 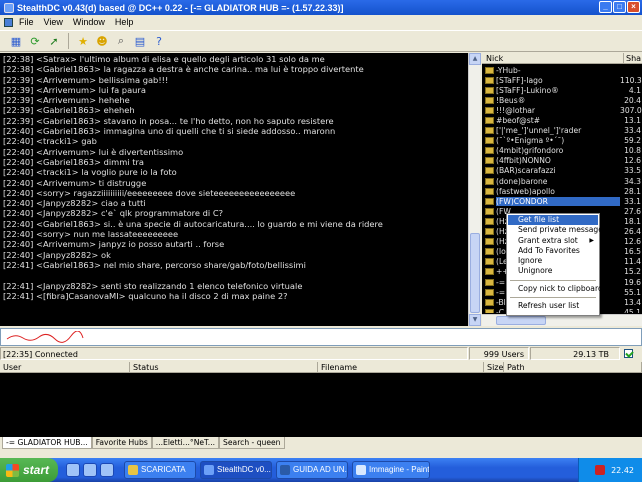 What do you see at coordinates (632, 272) in the screenshot?
I see `user-share: 15.2` at bounding box center [632, 272].